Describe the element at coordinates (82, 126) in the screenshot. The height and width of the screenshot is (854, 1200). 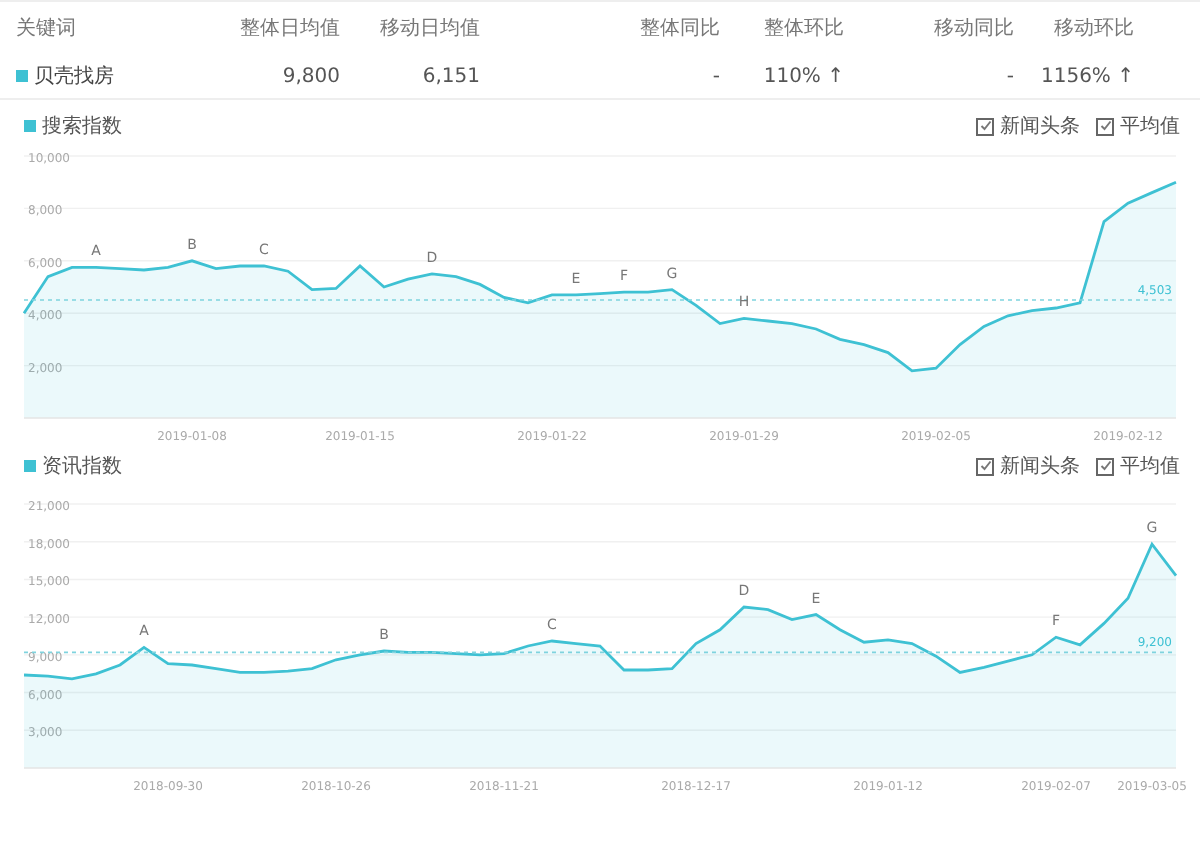
I see `legend-label: 搜索指数` at that location.